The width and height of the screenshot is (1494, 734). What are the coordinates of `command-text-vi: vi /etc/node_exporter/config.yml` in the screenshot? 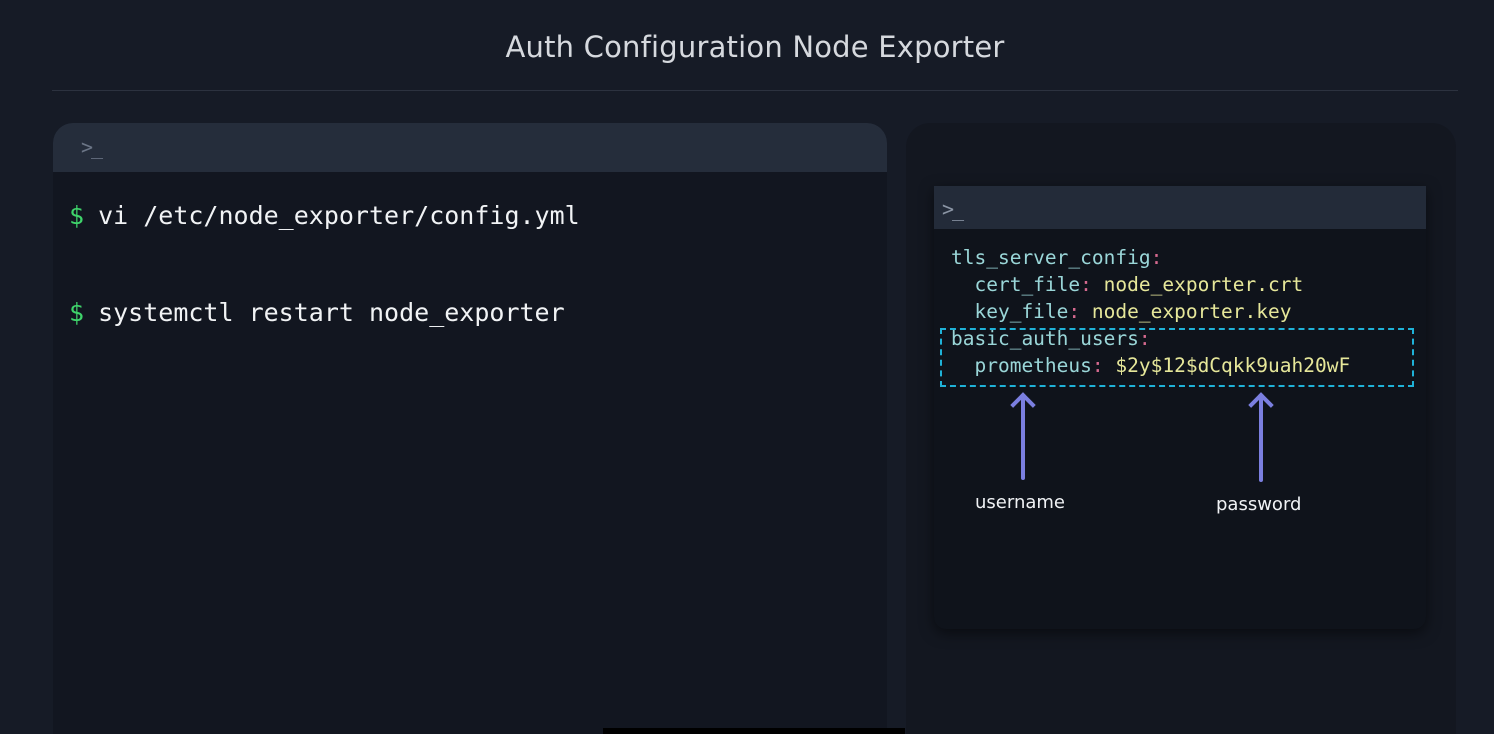 It's located at (339, 215).